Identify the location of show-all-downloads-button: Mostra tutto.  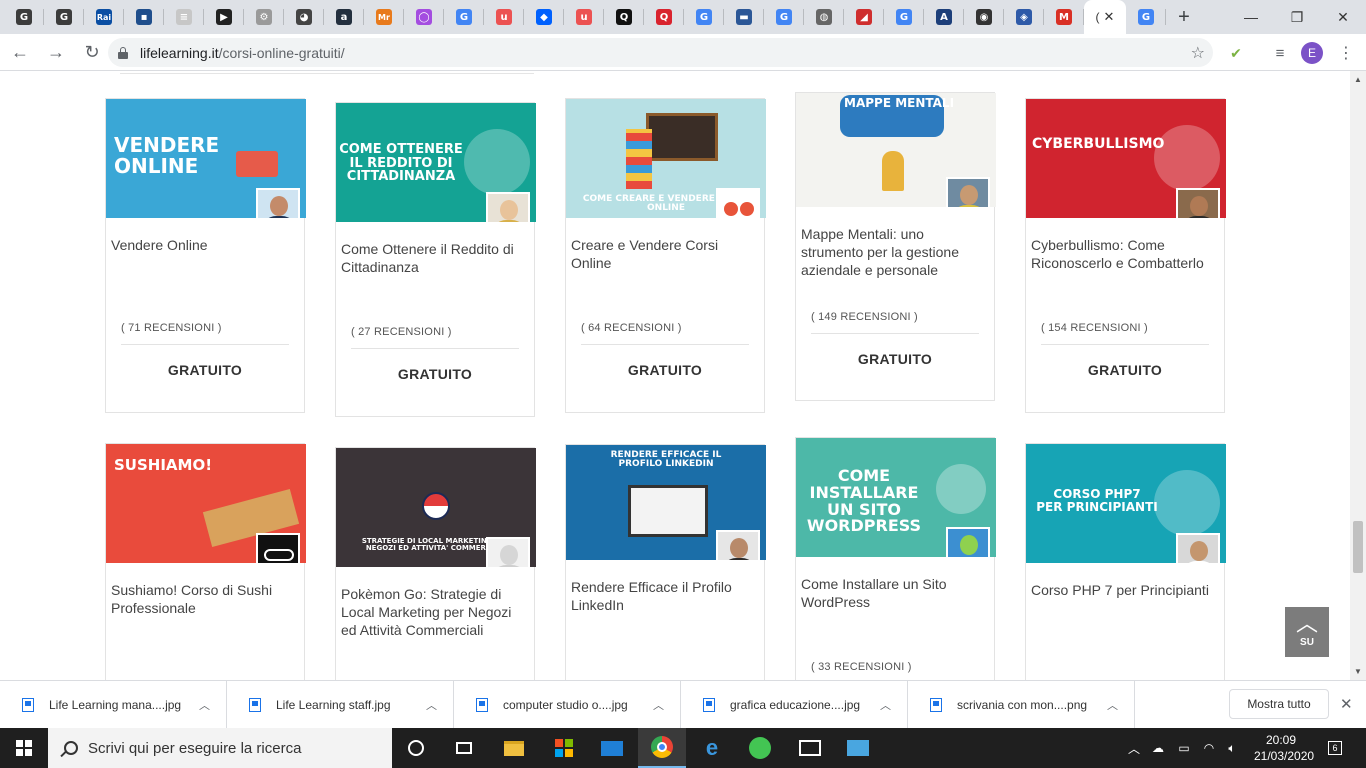
(1279, 704).